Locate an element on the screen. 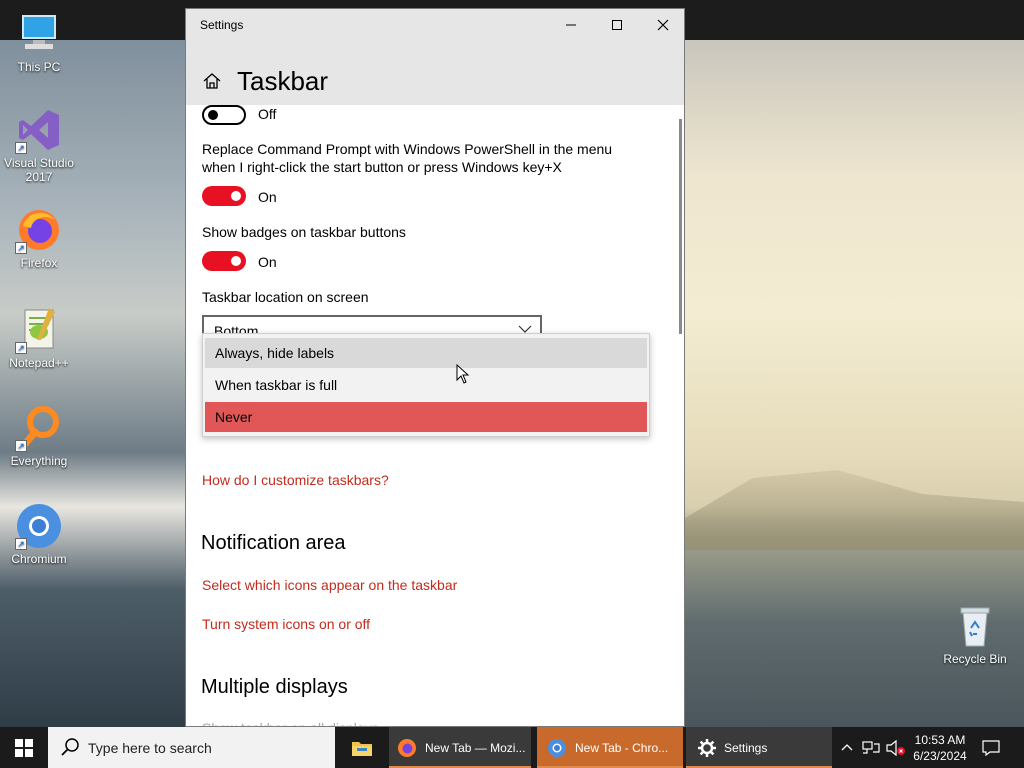 Image resolution: width=1024 pixels, height=768 pixels. taskbar-app-settings: Settings is located at coordinates (759, 747).